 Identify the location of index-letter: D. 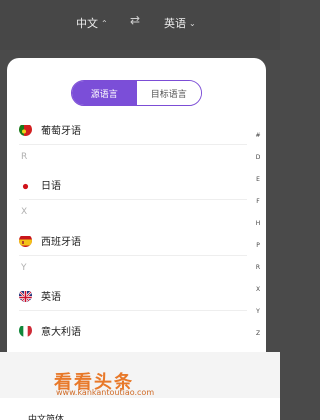
(258, 157).